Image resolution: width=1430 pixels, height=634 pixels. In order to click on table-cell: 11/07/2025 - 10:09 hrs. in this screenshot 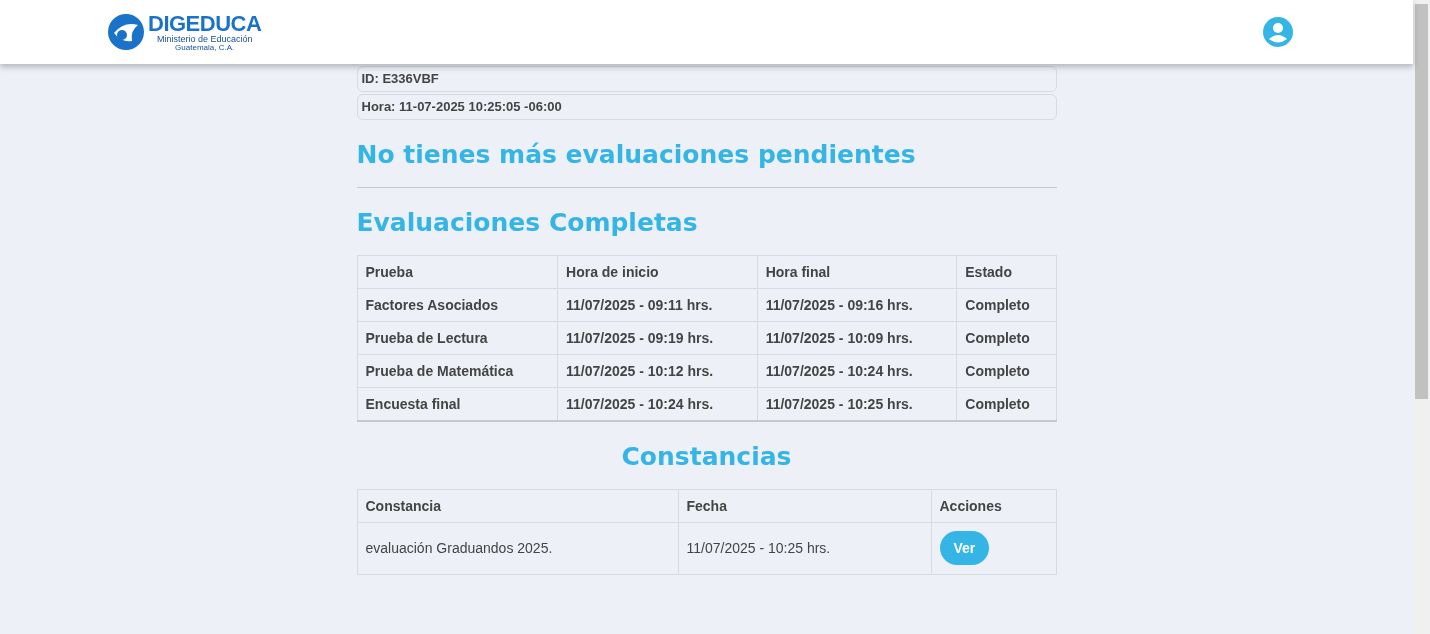, I will do `click(857, 338)`.